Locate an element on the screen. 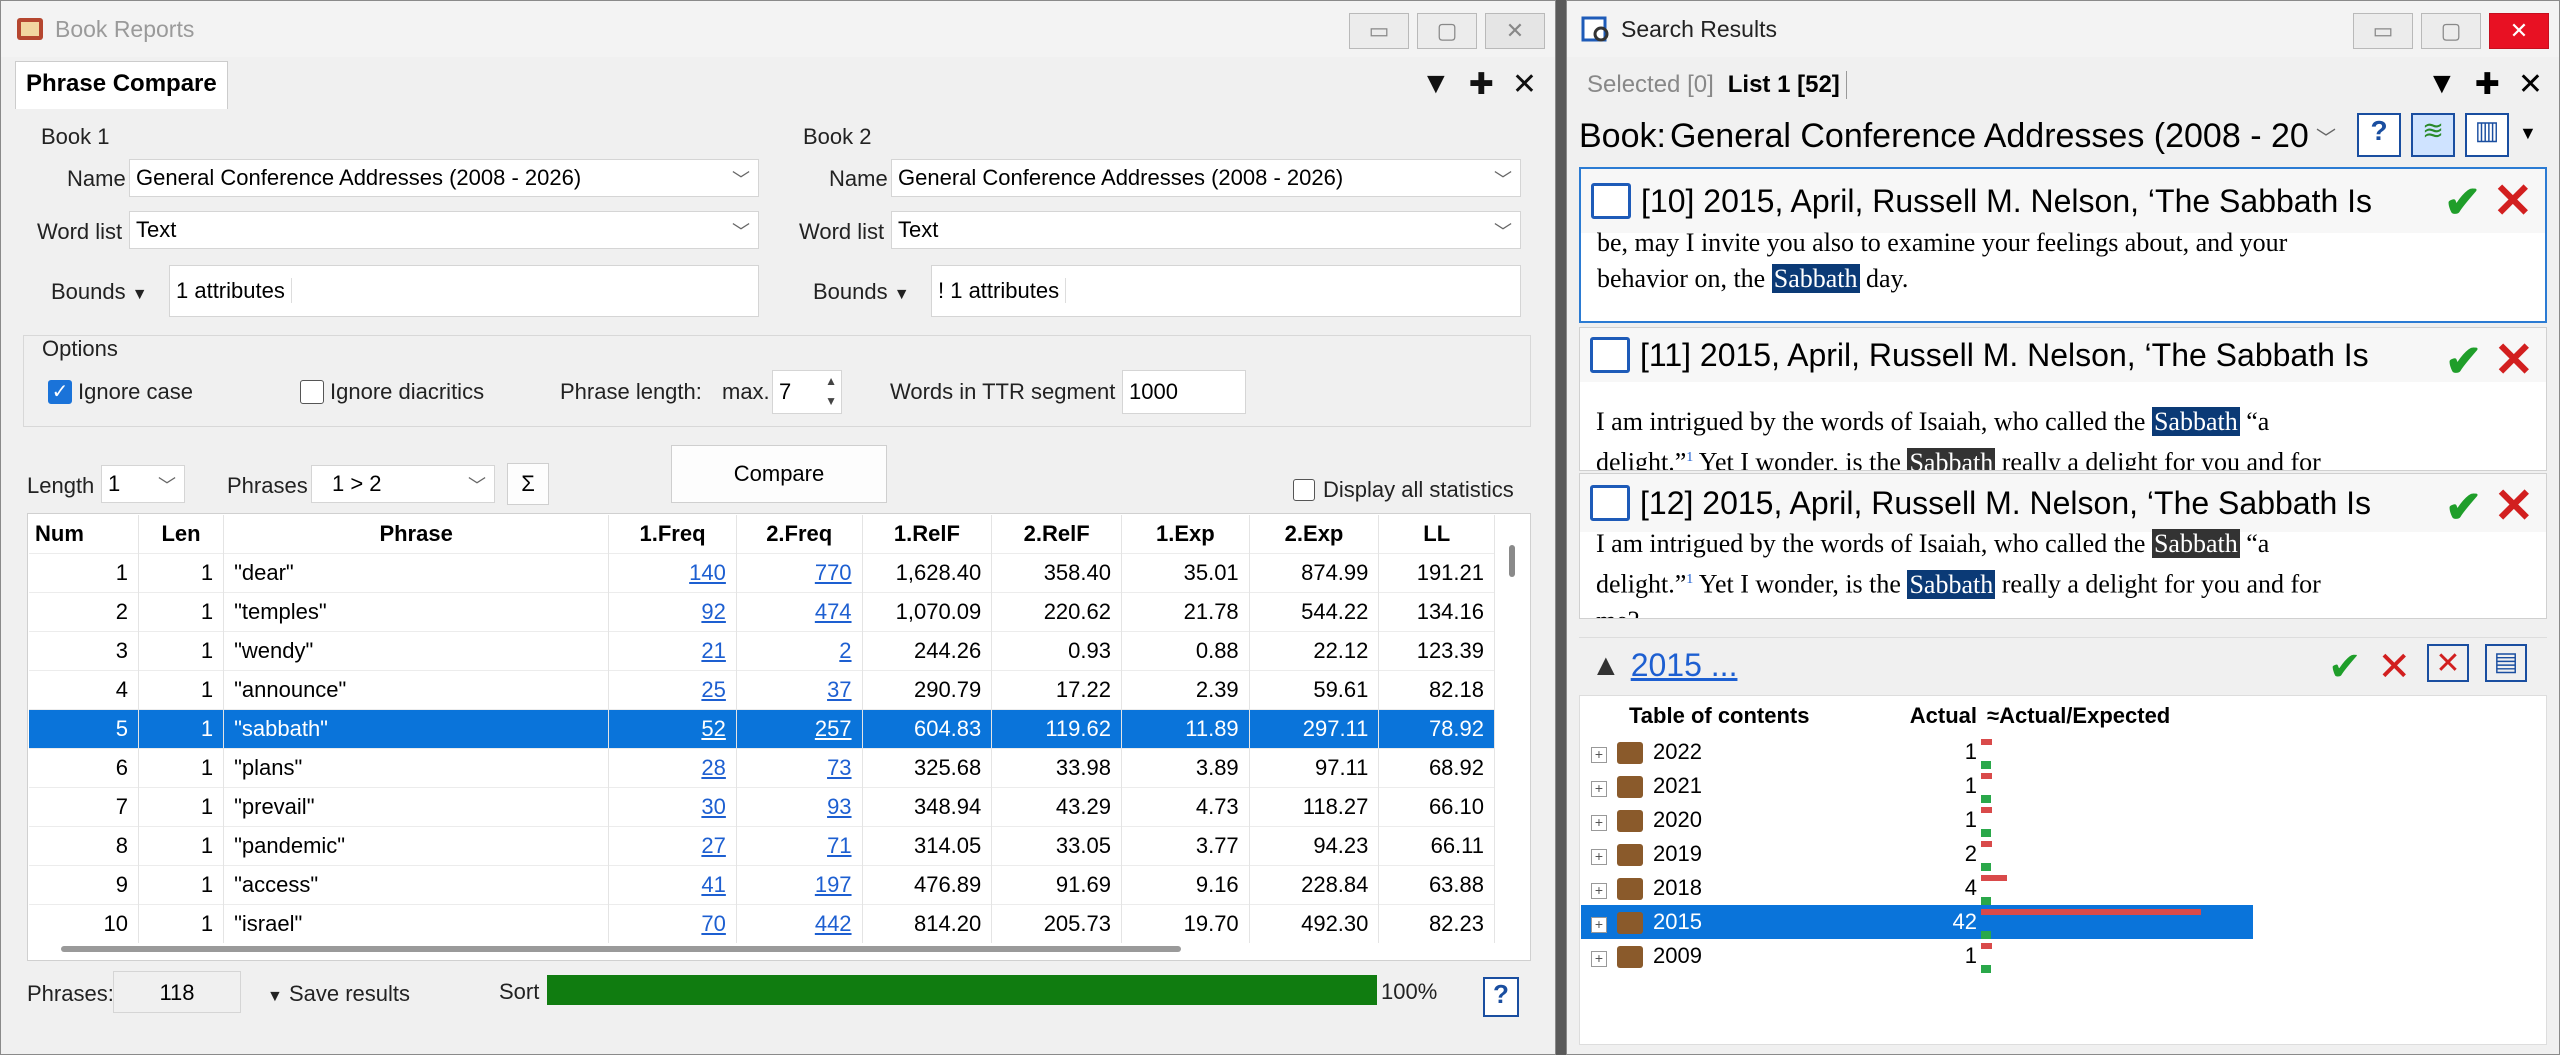  phrase-compare-tab: Phrase Compare is located at coordinates (121, 85).